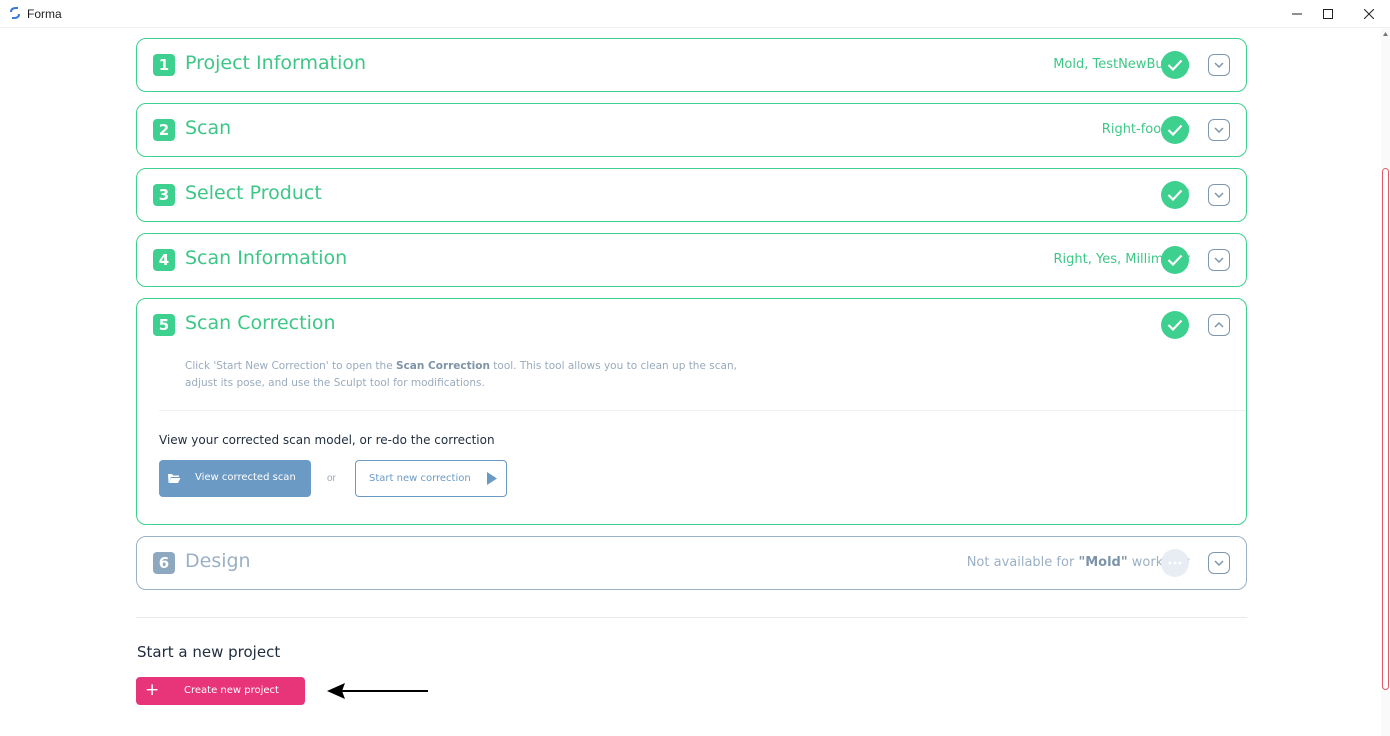  I want to click on close-icon, so click(1369, 14).